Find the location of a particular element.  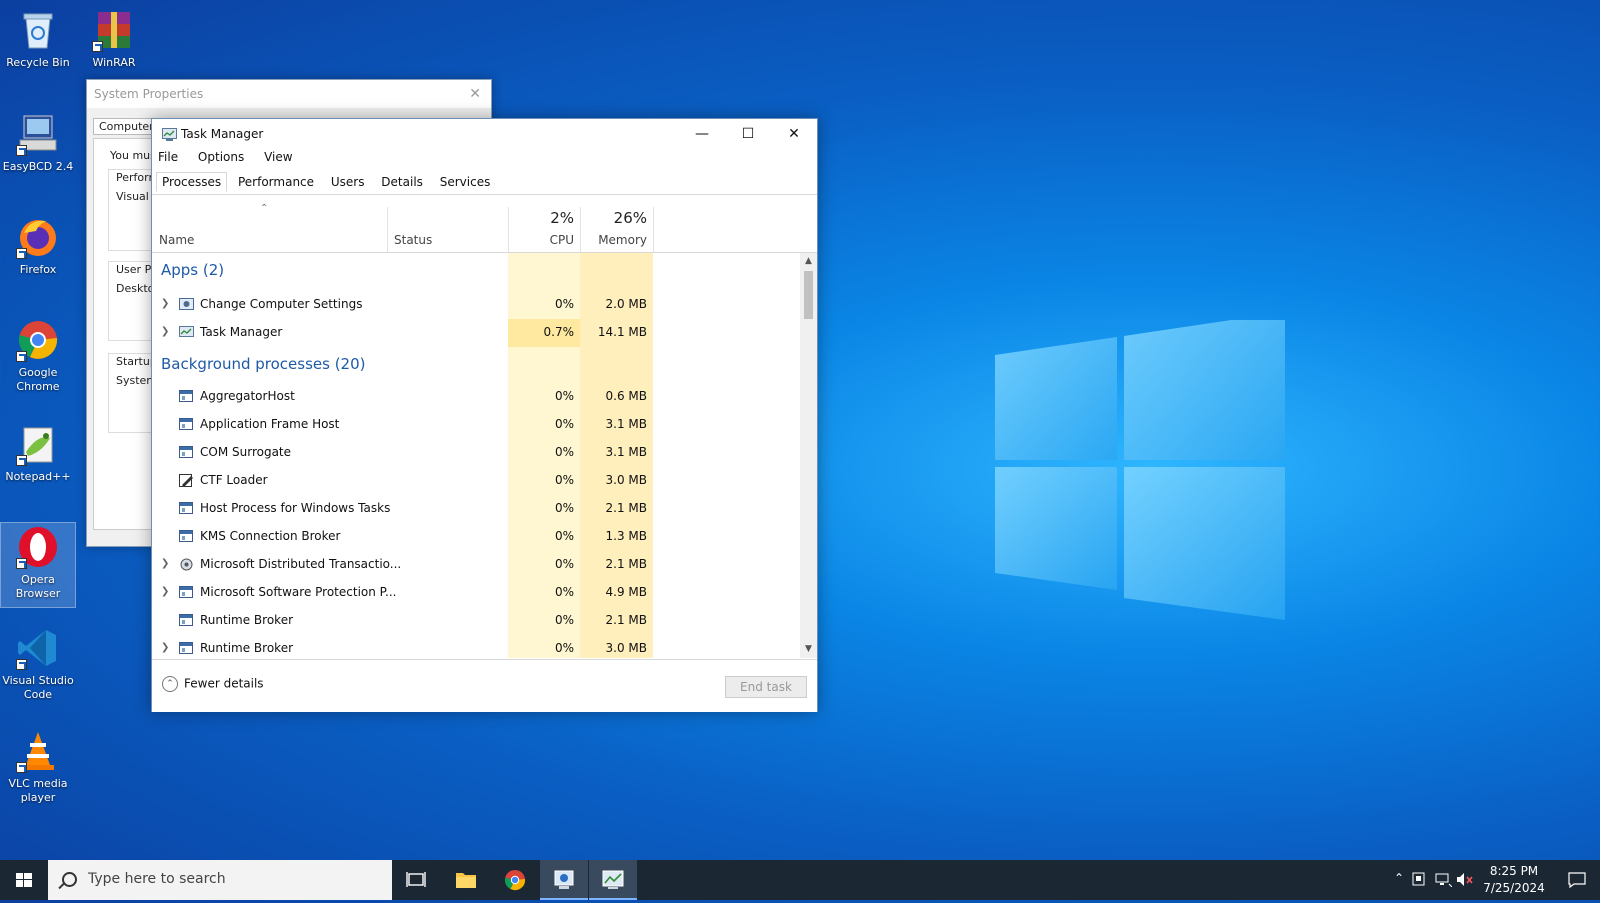

desktop-icon-vscode: Visual Studio Code is located at coordinates (38, 664).